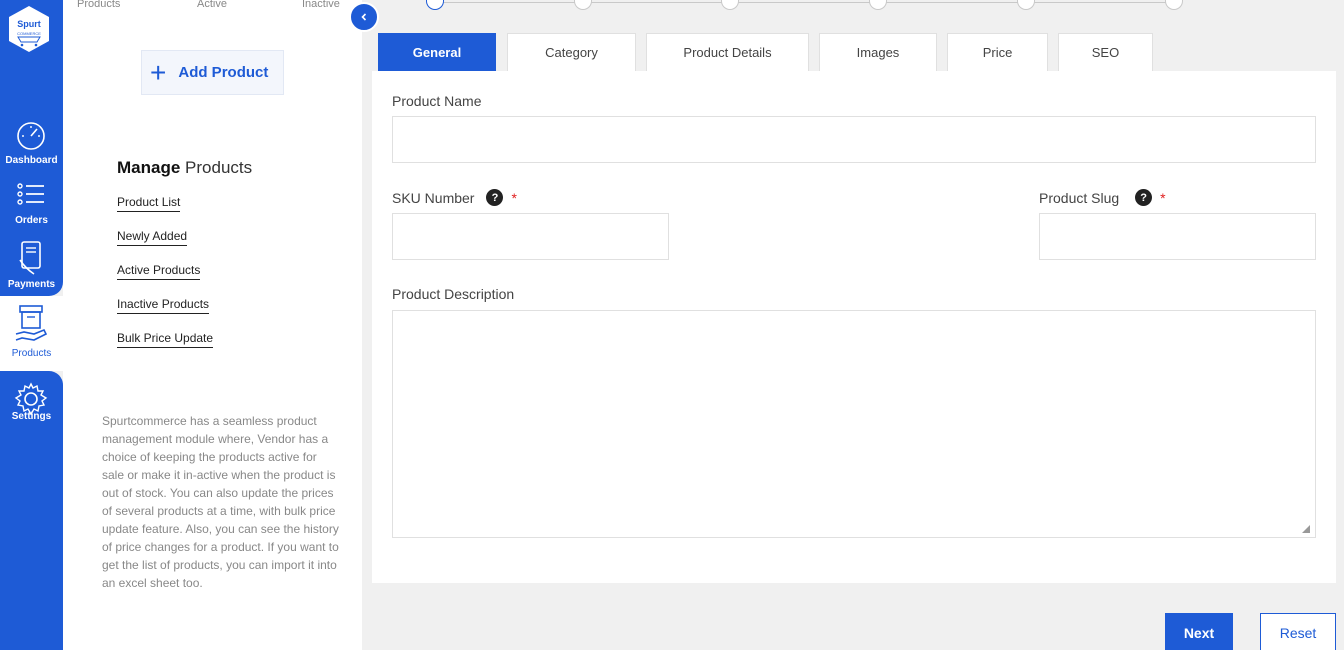 The width and height of the screenshot is (1344, 650). What do you see at coordinates (321, 5) in the screenshot?
I see `panel-tab-inactive: Inactive` at bounding box center [321, 5].